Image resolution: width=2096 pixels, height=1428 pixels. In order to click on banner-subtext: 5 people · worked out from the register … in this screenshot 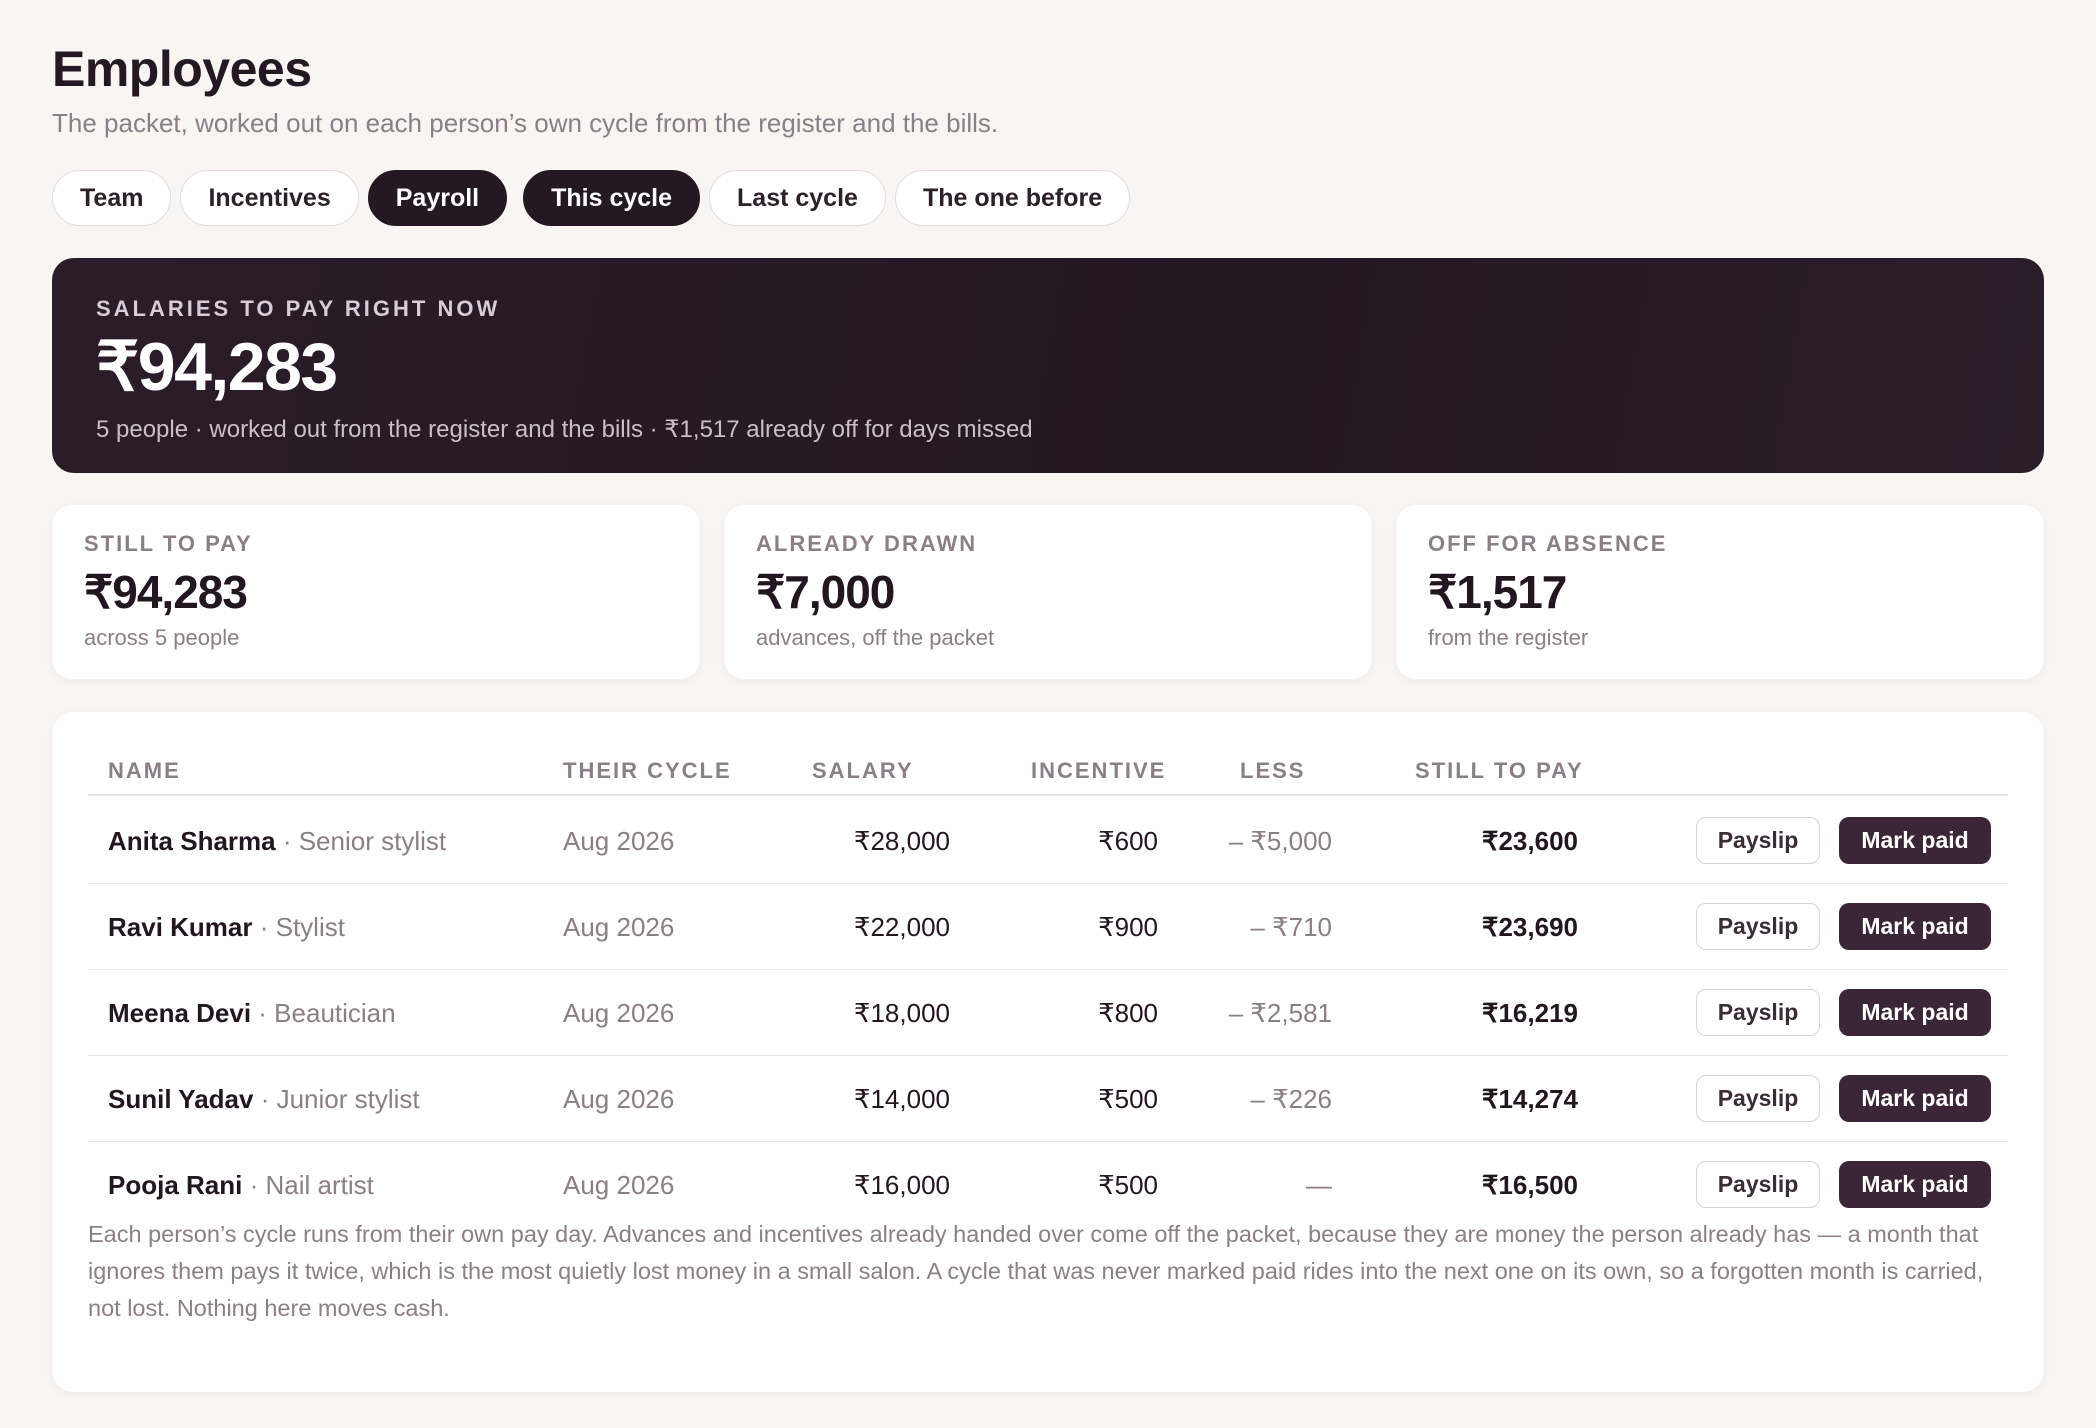, I will do `click(564, 429)`.